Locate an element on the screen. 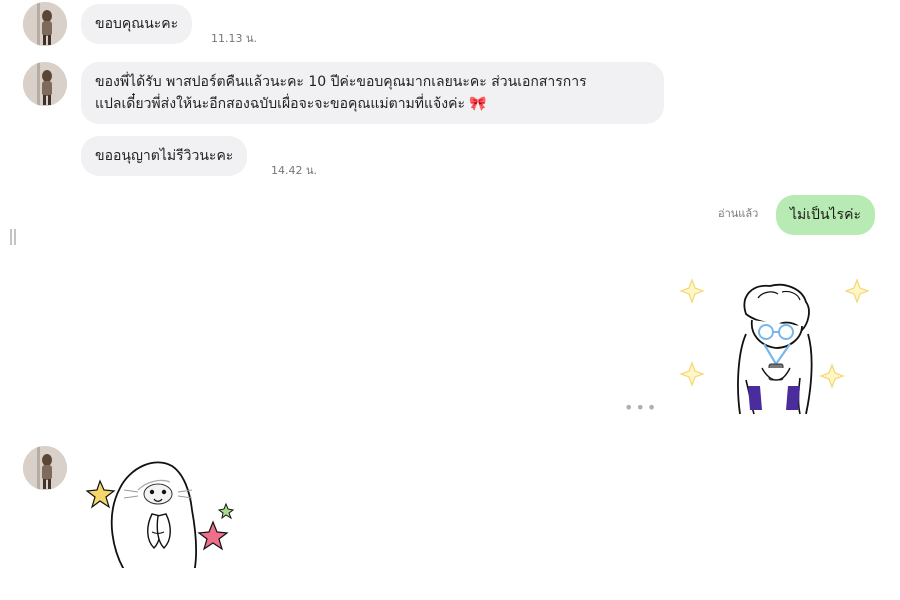 The image size is (900, 600). message-bubble: ขอบคุณนะคะ is located at coordinates (137, 24).